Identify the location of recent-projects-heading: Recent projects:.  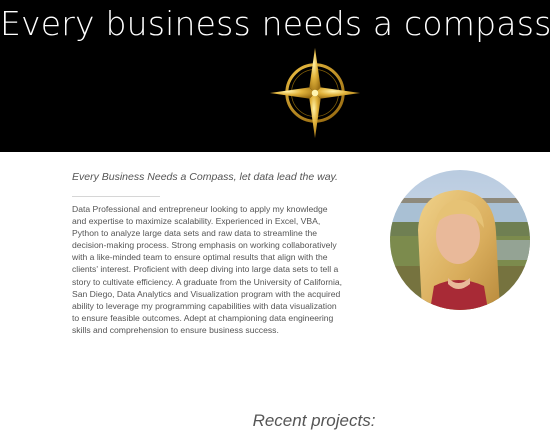
(314, 420).